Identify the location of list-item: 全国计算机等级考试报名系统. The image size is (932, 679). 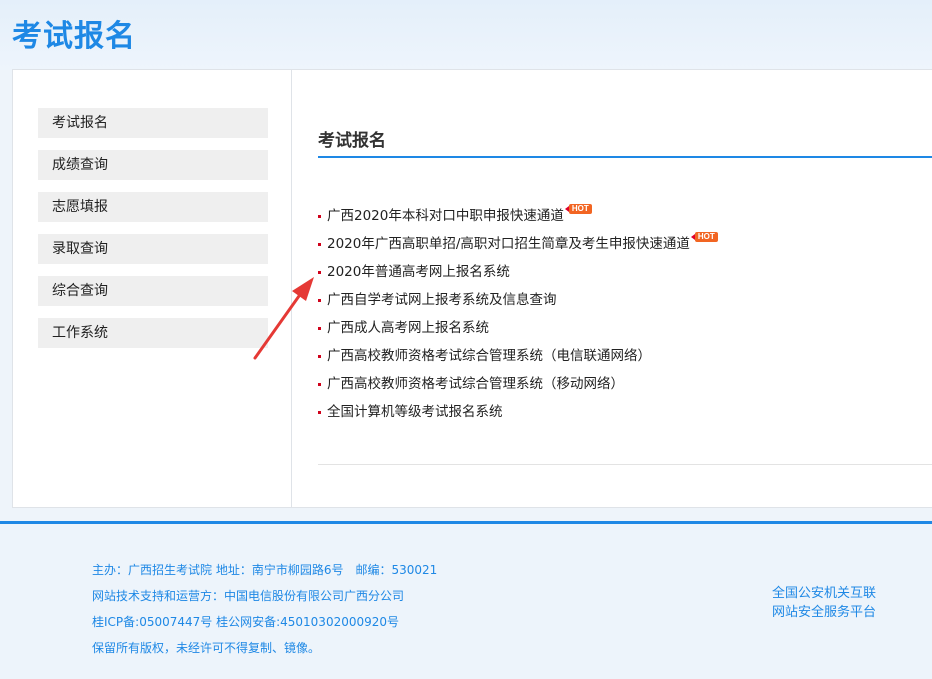
(625, 412).